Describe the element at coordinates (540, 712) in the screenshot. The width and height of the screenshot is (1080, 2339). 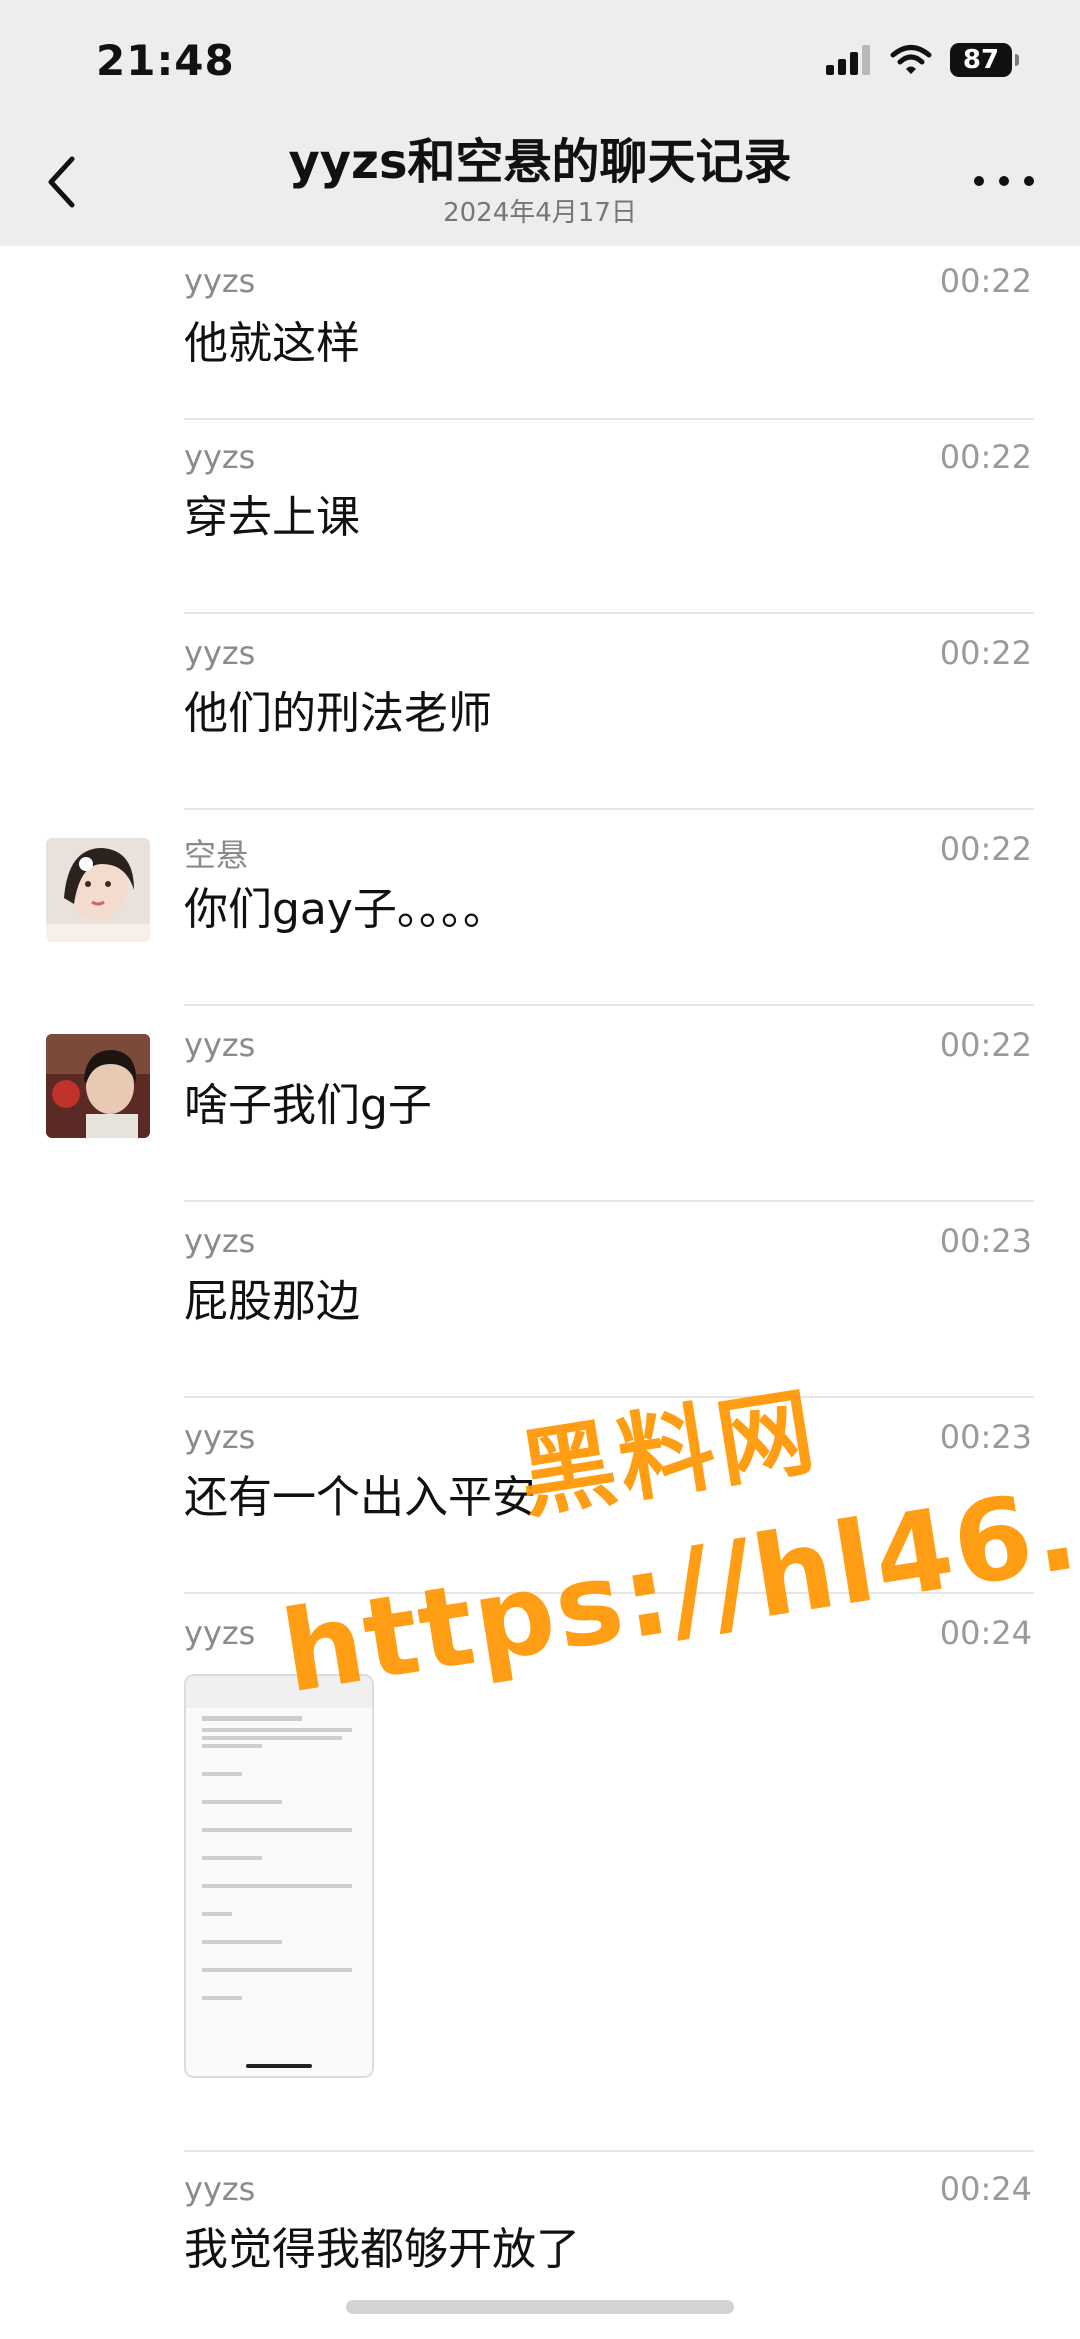
I see `message-item: yyzs 00:22 他们的刑法老师` at that location.